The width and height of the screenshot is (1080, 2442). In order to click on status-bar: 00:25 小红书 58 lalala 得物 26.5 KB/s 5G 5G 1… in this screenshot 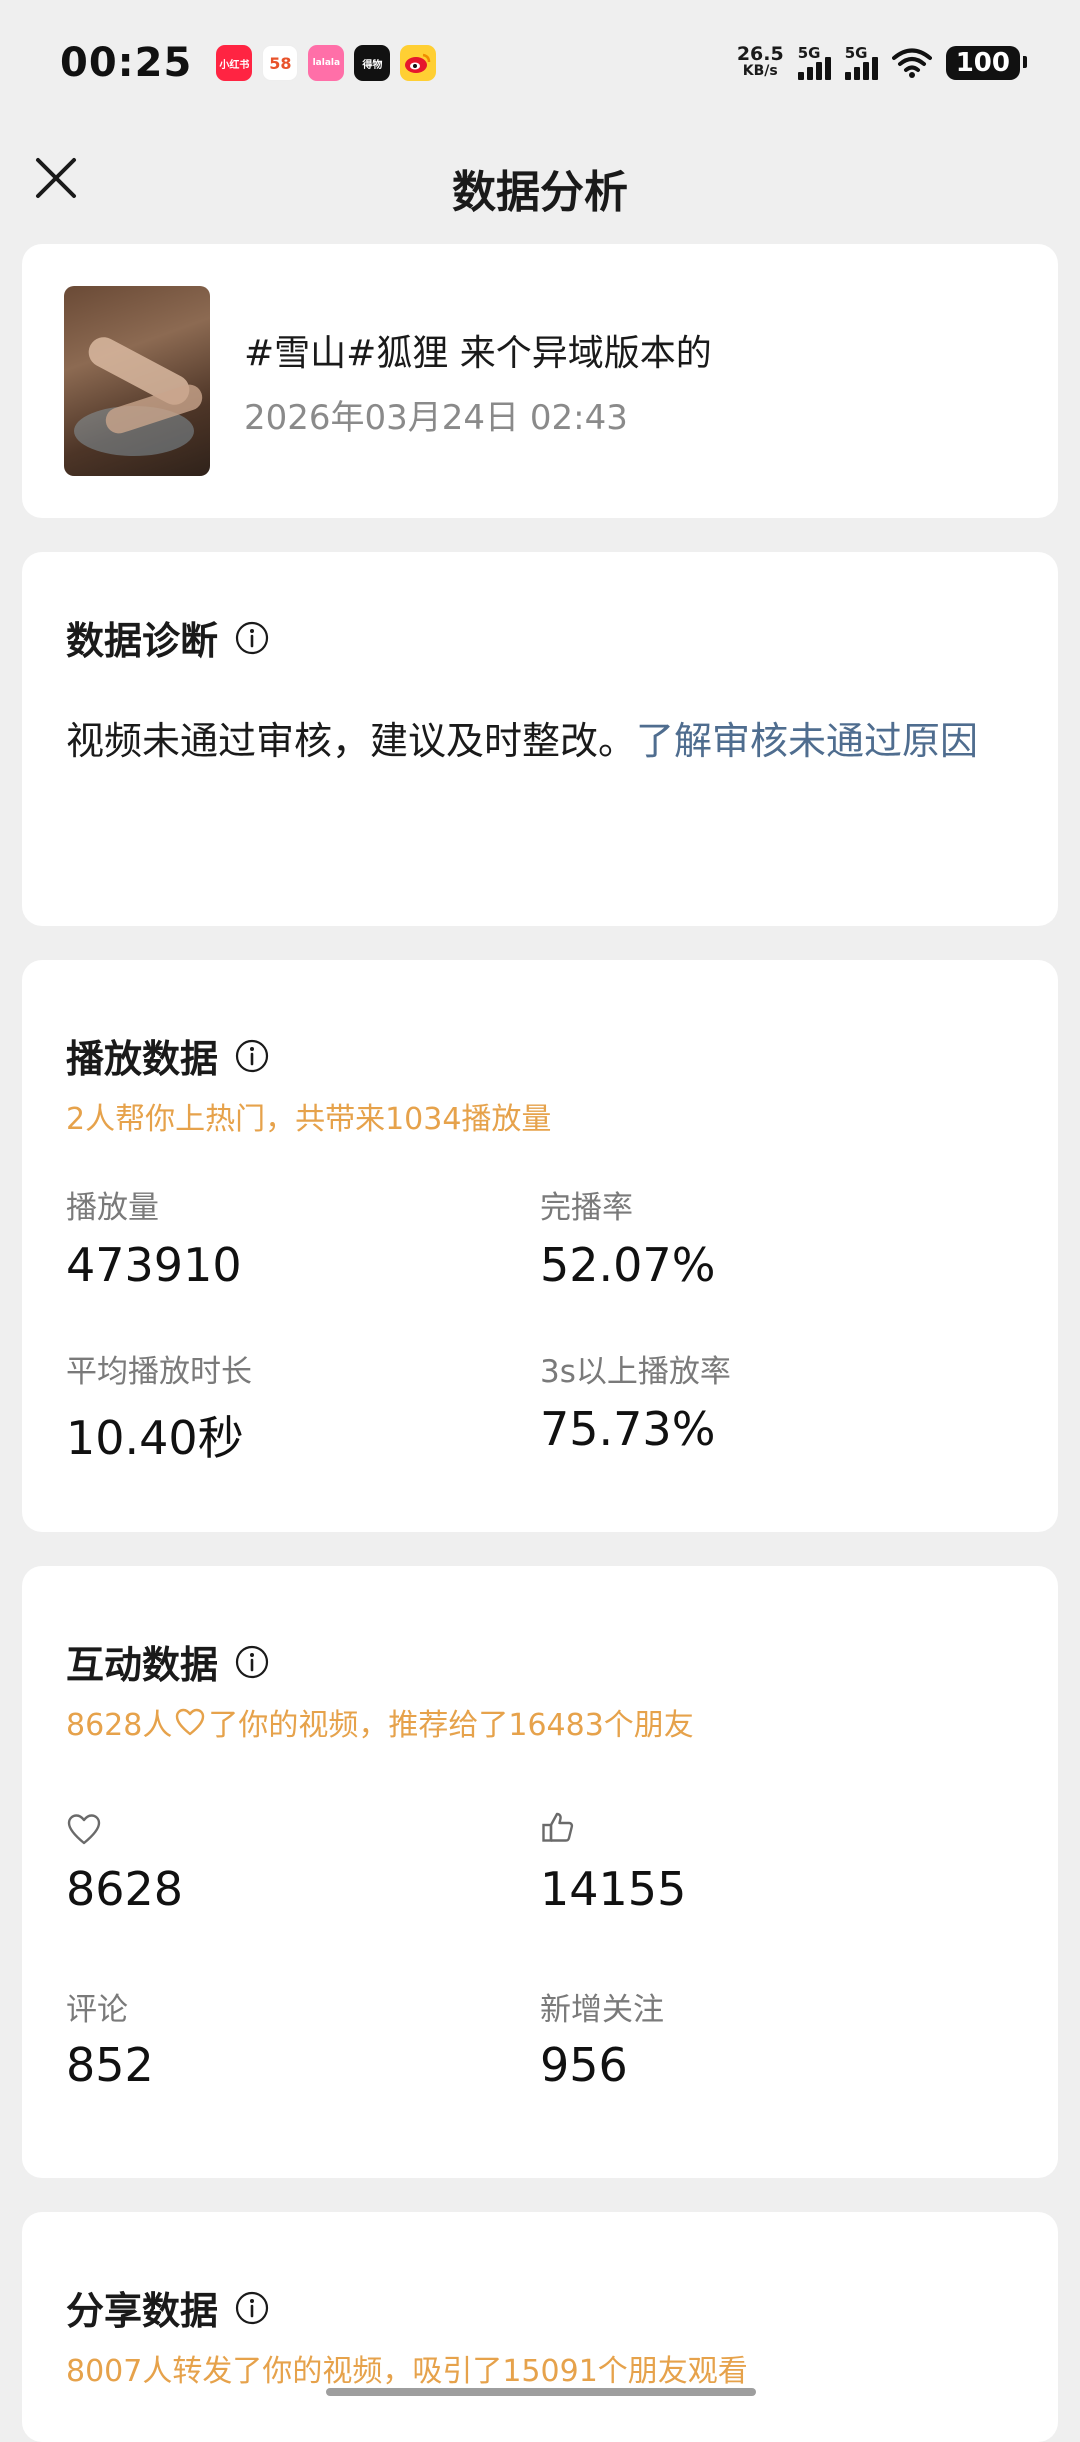, I will do `click(540, 63)`.